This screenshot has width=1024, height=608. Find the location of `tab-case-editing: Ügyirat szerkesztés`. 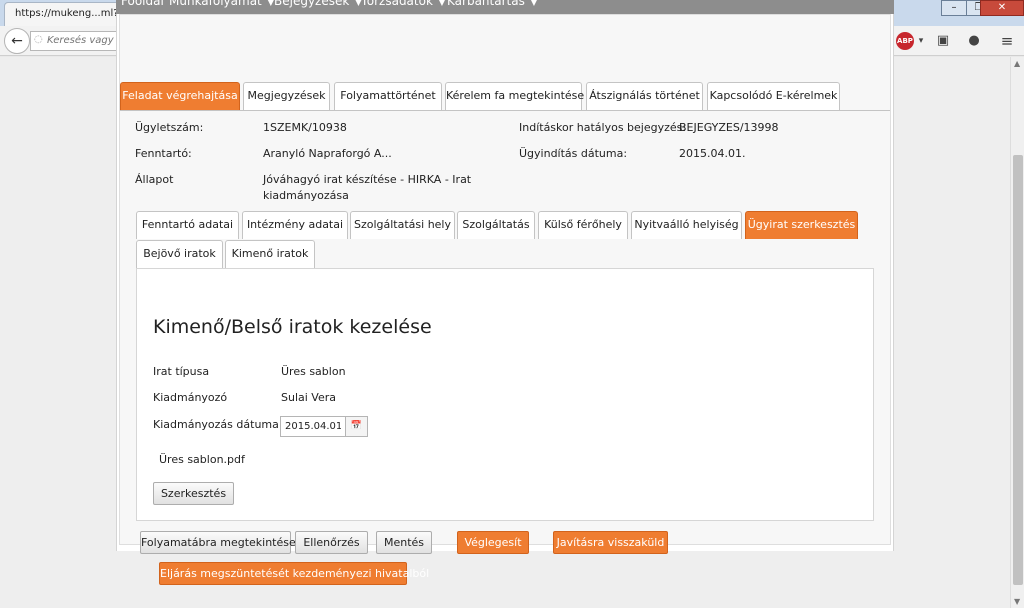

tab-case-editing: Ügyirat szerkesztés is located at coordinates (801, 225).